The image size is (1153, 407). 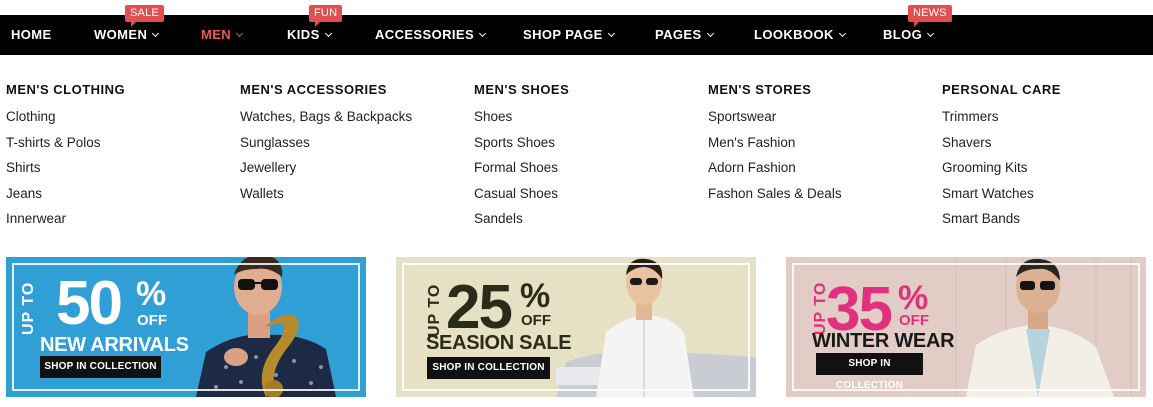 I want to click on menu-link-watches-bags-backpacks: Watches, Bags & Backpacks, so click(x=355, y=121).